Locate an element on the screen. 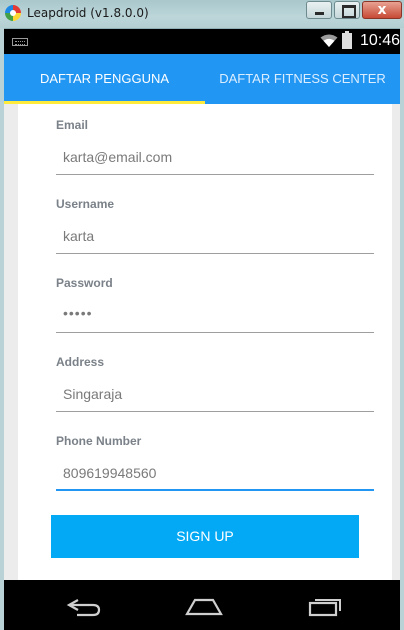 The image size is (404, 630). tab-label: DAFTAR FITNESS CENTER is located at coordinates (302, 78).